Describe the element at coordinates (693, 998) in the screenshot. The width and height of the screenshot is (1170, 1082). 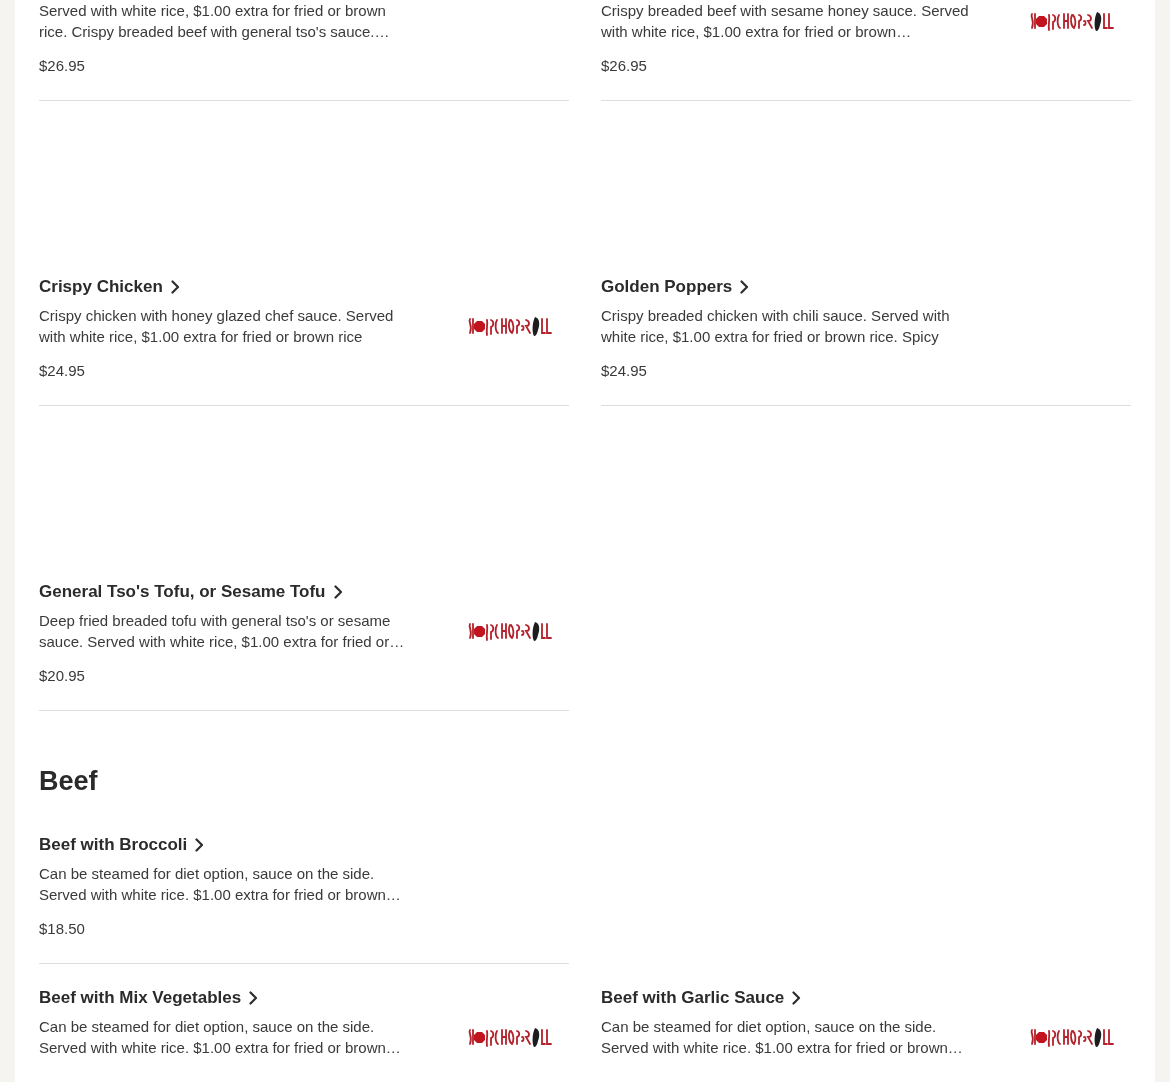
I see `item-title: Beef with Garlic Sauce` at that location.